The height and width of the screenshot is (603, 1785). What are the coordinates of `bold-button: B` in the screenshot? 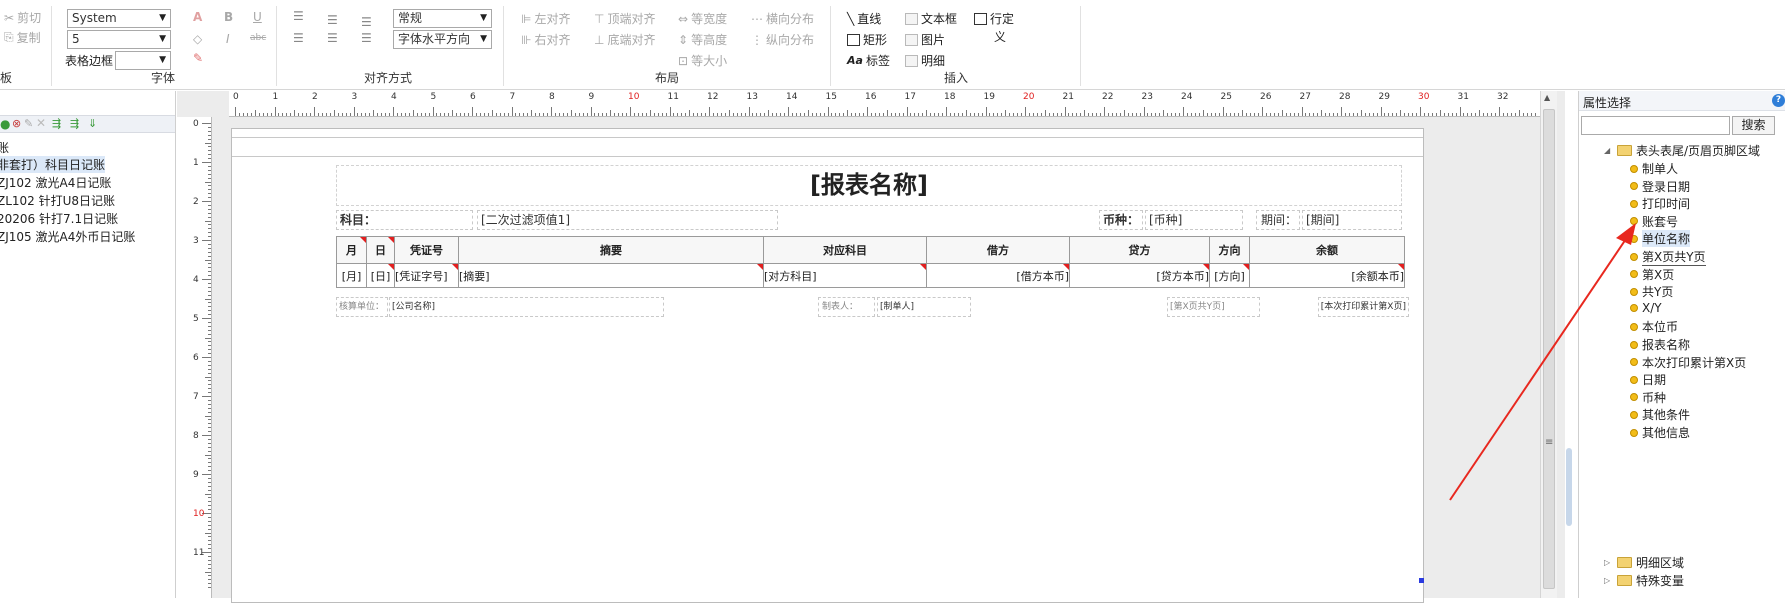 It's located at (228, 17).